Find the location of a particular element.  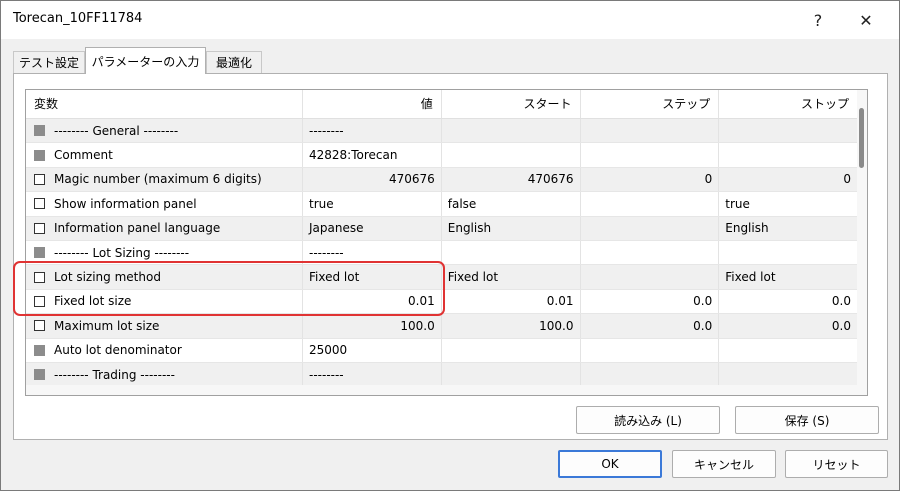

parameter-value: 42828:Torecan is located at coordinates (372, 155).